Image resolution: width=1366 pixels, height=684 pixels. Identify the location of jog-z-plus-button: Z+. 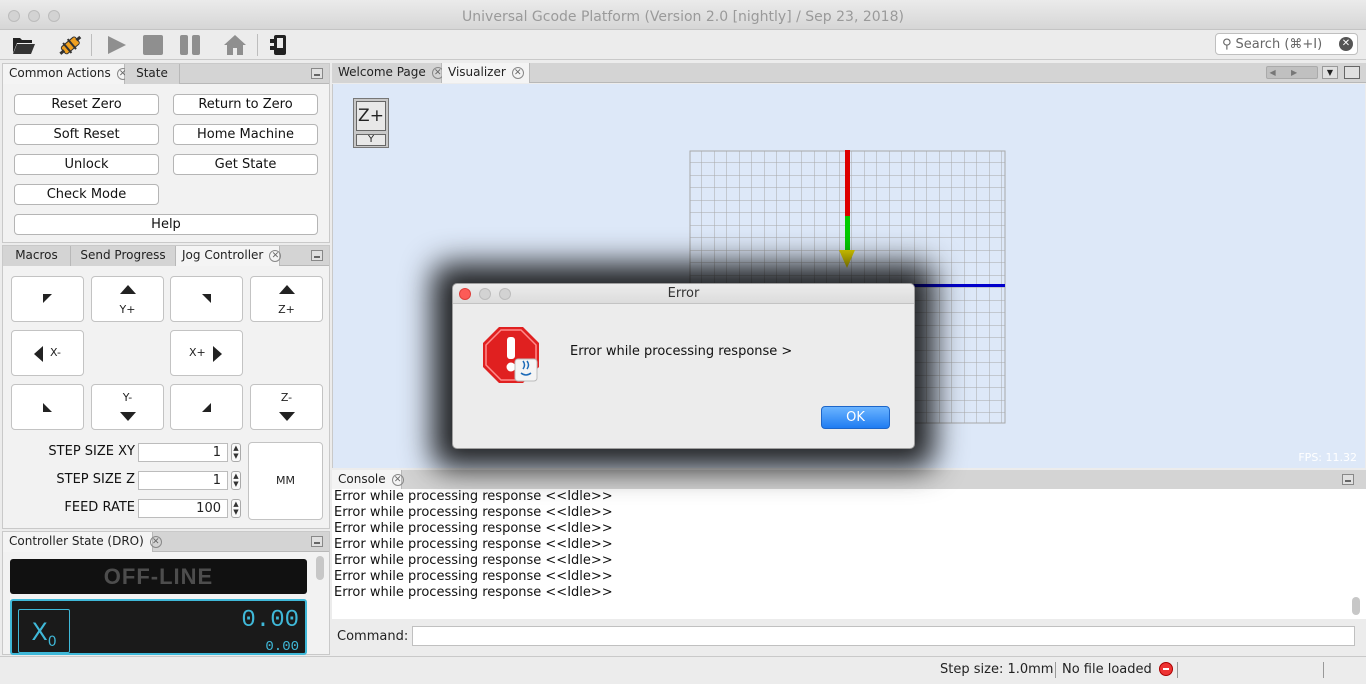
(286, 299).